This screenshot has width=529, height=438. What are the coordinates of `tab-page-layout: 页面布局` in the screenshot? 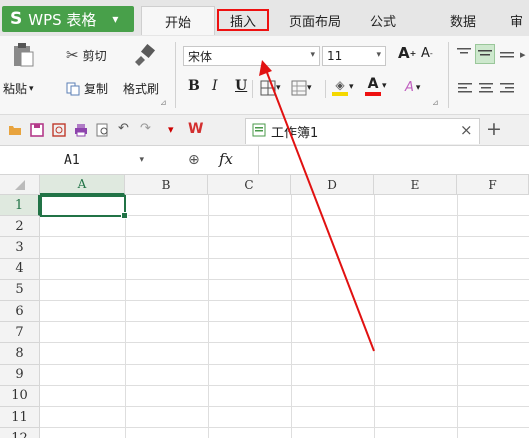 It's located at (315, 20).